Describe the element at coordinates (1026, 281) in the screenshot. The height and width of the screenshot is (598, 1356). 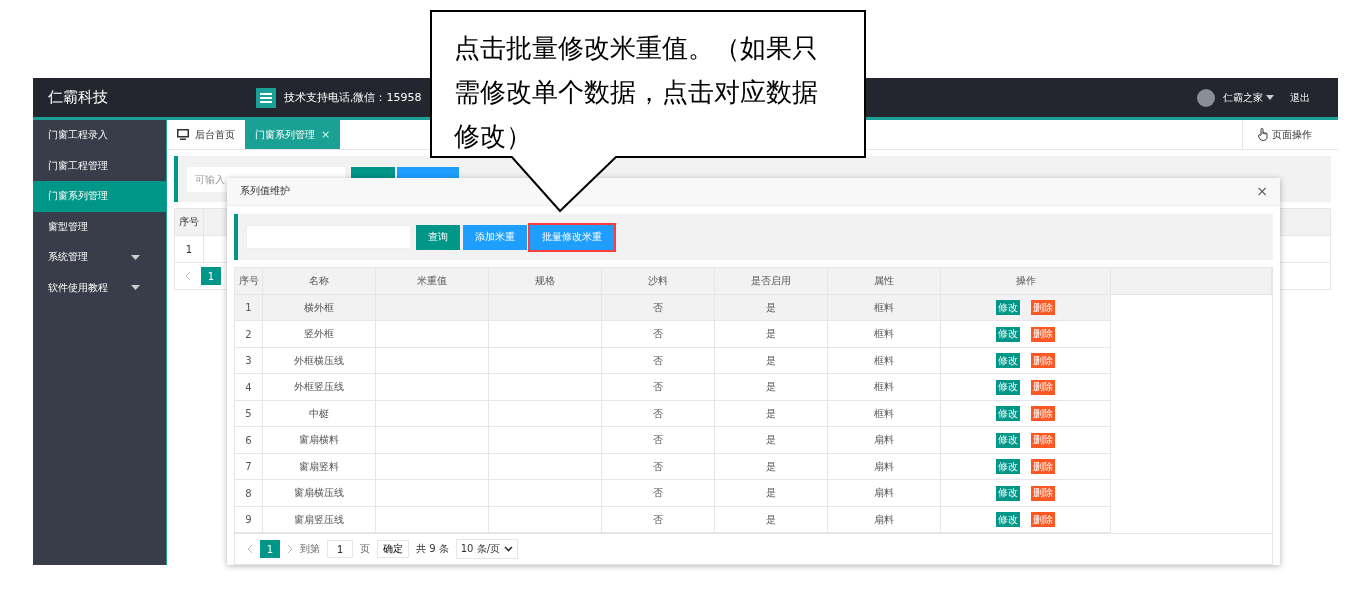
I see `column-header: 操作` at that location.